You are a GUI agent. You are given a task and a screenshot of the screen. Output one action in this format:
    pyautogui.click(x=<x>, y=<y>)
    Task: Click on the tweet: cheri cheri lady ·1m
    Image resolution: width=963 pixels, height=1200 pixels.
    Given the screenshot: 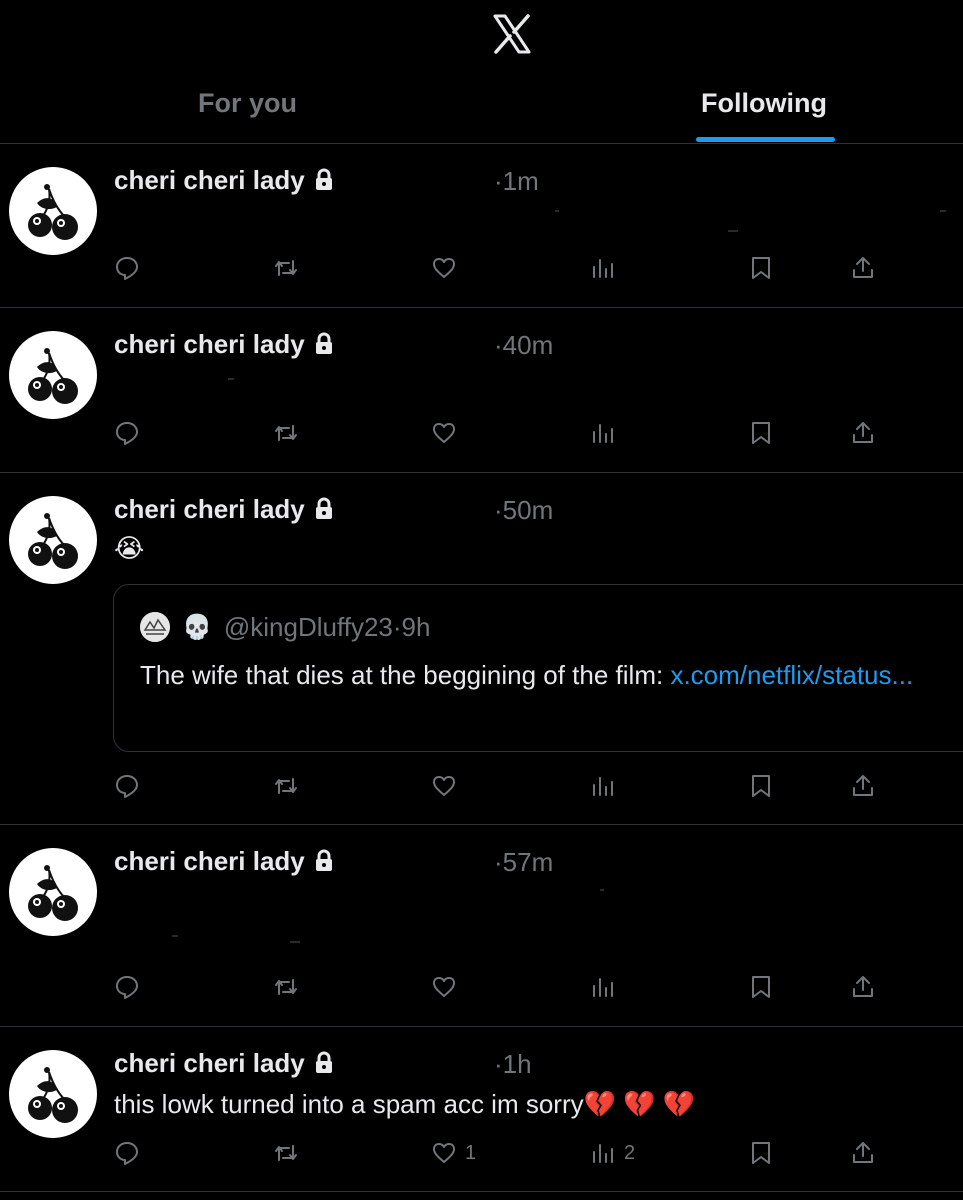 What is the action you would take?
    pyautogui.click(x=481, y=226)
    